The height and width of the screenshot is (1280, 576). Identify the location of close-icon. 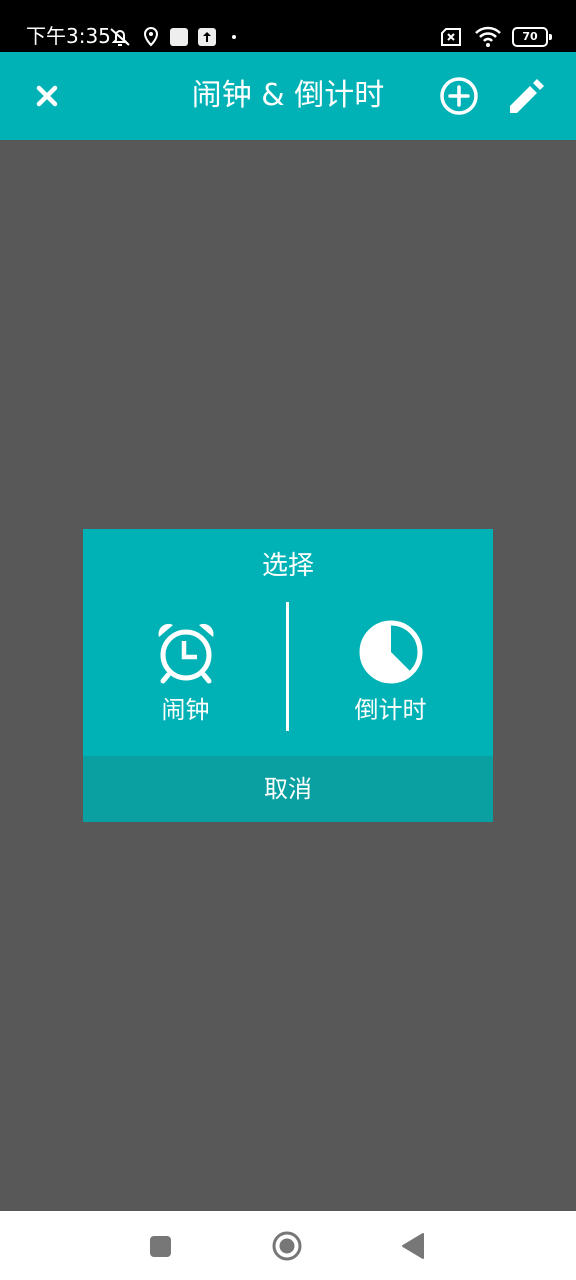
(47, 96).